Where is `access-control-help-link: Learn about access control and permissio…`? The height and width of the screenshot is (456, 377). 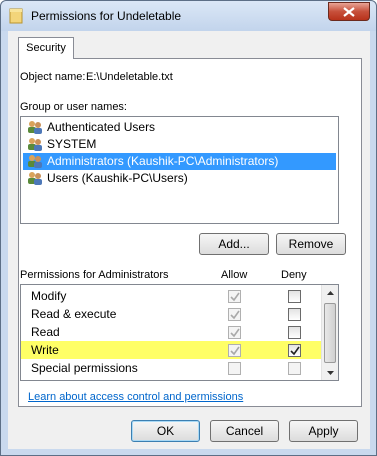 access-control-help-link: Learn about access control and permissio… is located at coordinates (135, 397).